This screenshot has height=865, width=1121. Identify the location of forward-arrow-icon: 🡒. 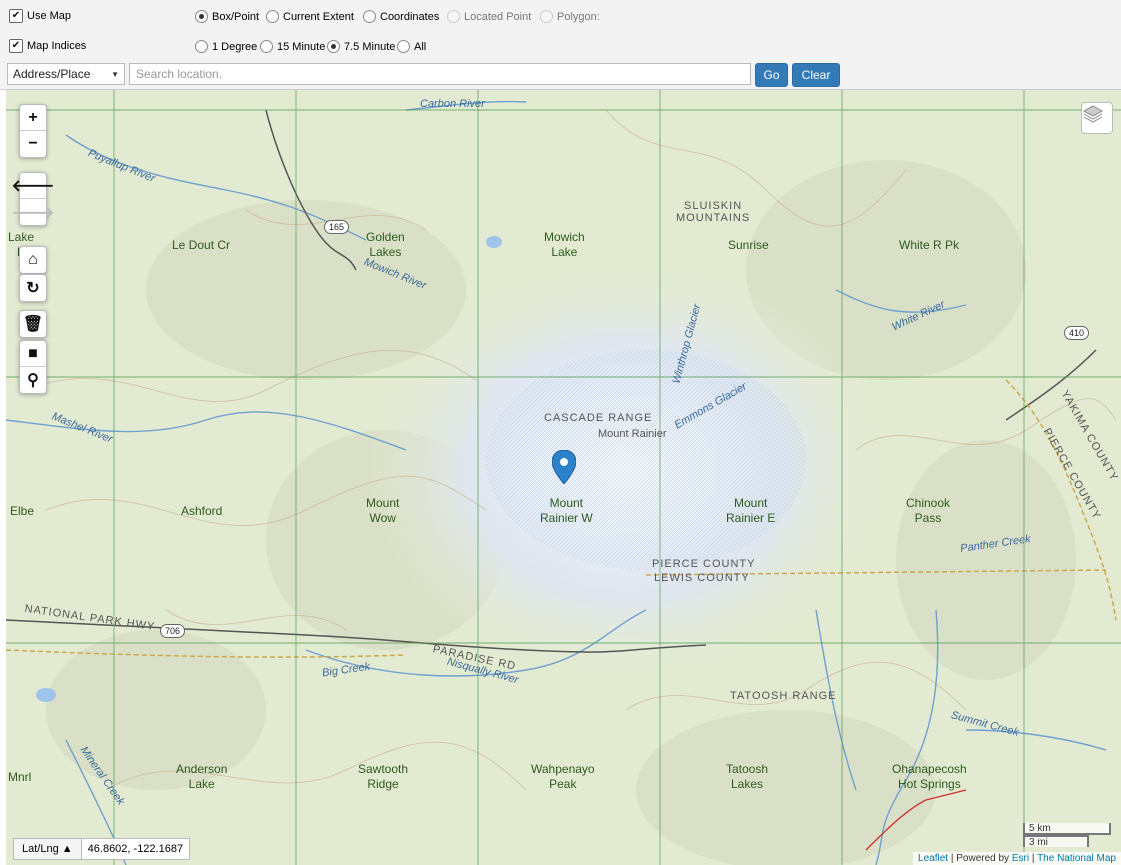
(33, 213).